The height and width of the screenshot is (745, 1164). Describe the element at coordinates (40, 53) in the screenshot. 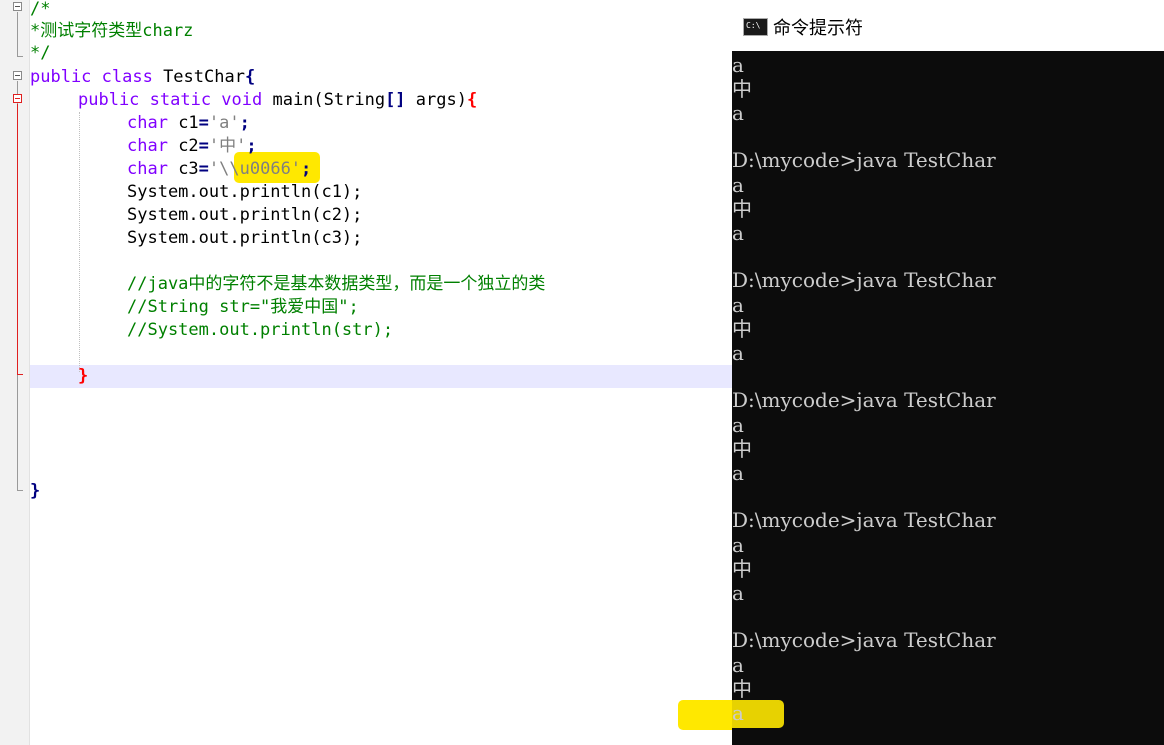

I see `code-line-3: */` at that location.